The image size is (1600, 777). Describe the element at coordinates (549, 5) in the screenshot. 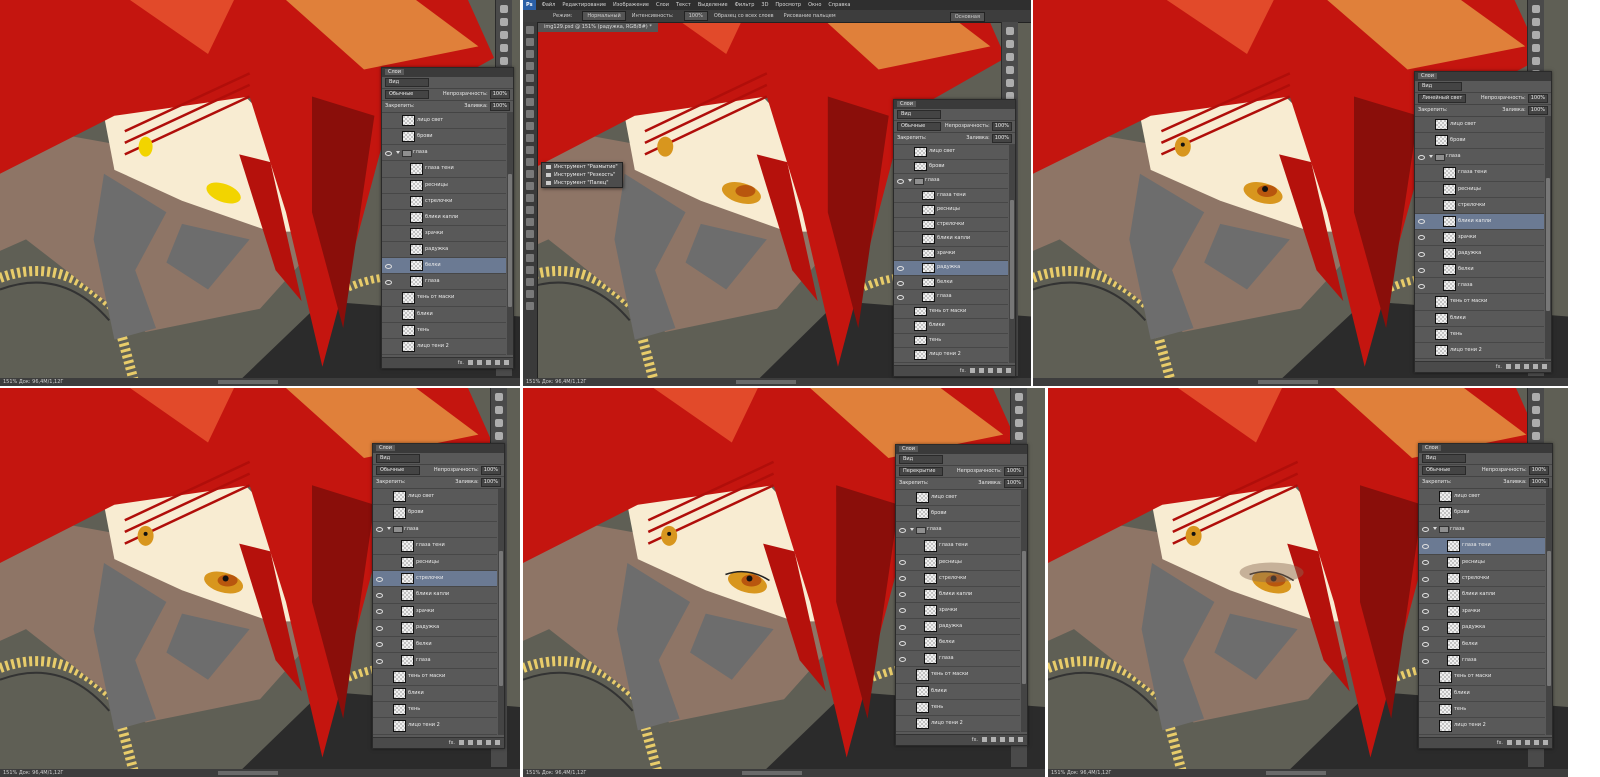

I see `menu-item: Файл` at that location.